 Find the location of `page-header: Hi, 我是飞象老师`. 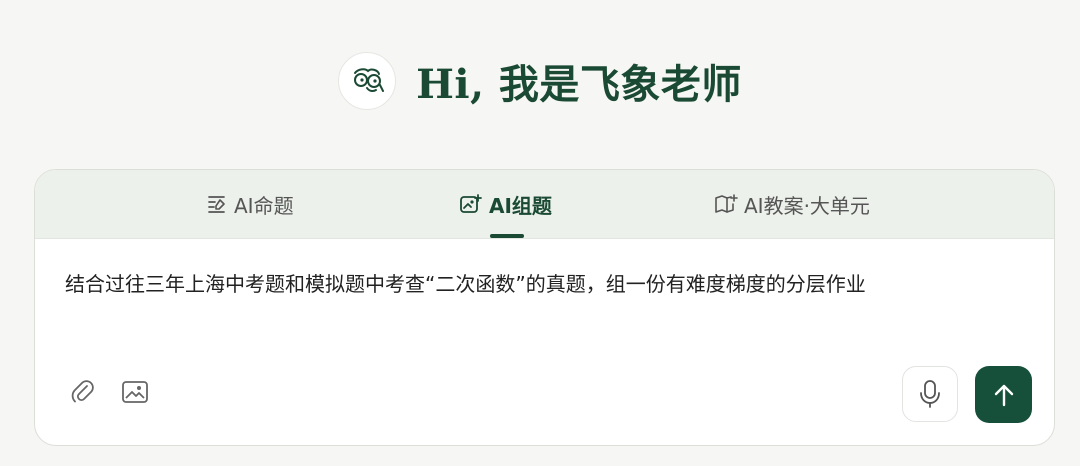

page-header: Hi, 我是飞象老师 is located at coordinates (540, 81).